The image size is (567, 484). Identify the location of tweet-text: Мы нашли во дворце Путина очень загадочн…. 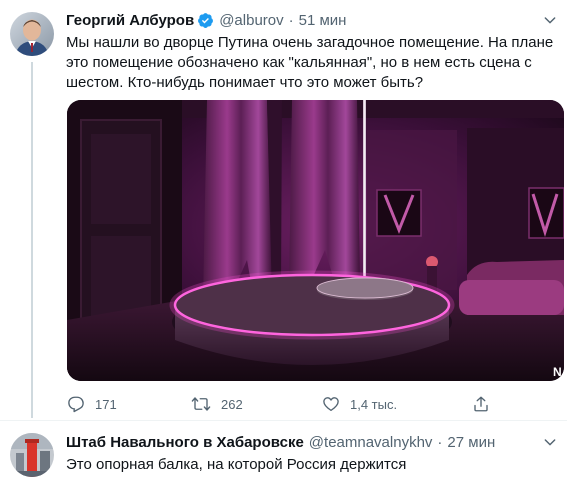
(310, 62).